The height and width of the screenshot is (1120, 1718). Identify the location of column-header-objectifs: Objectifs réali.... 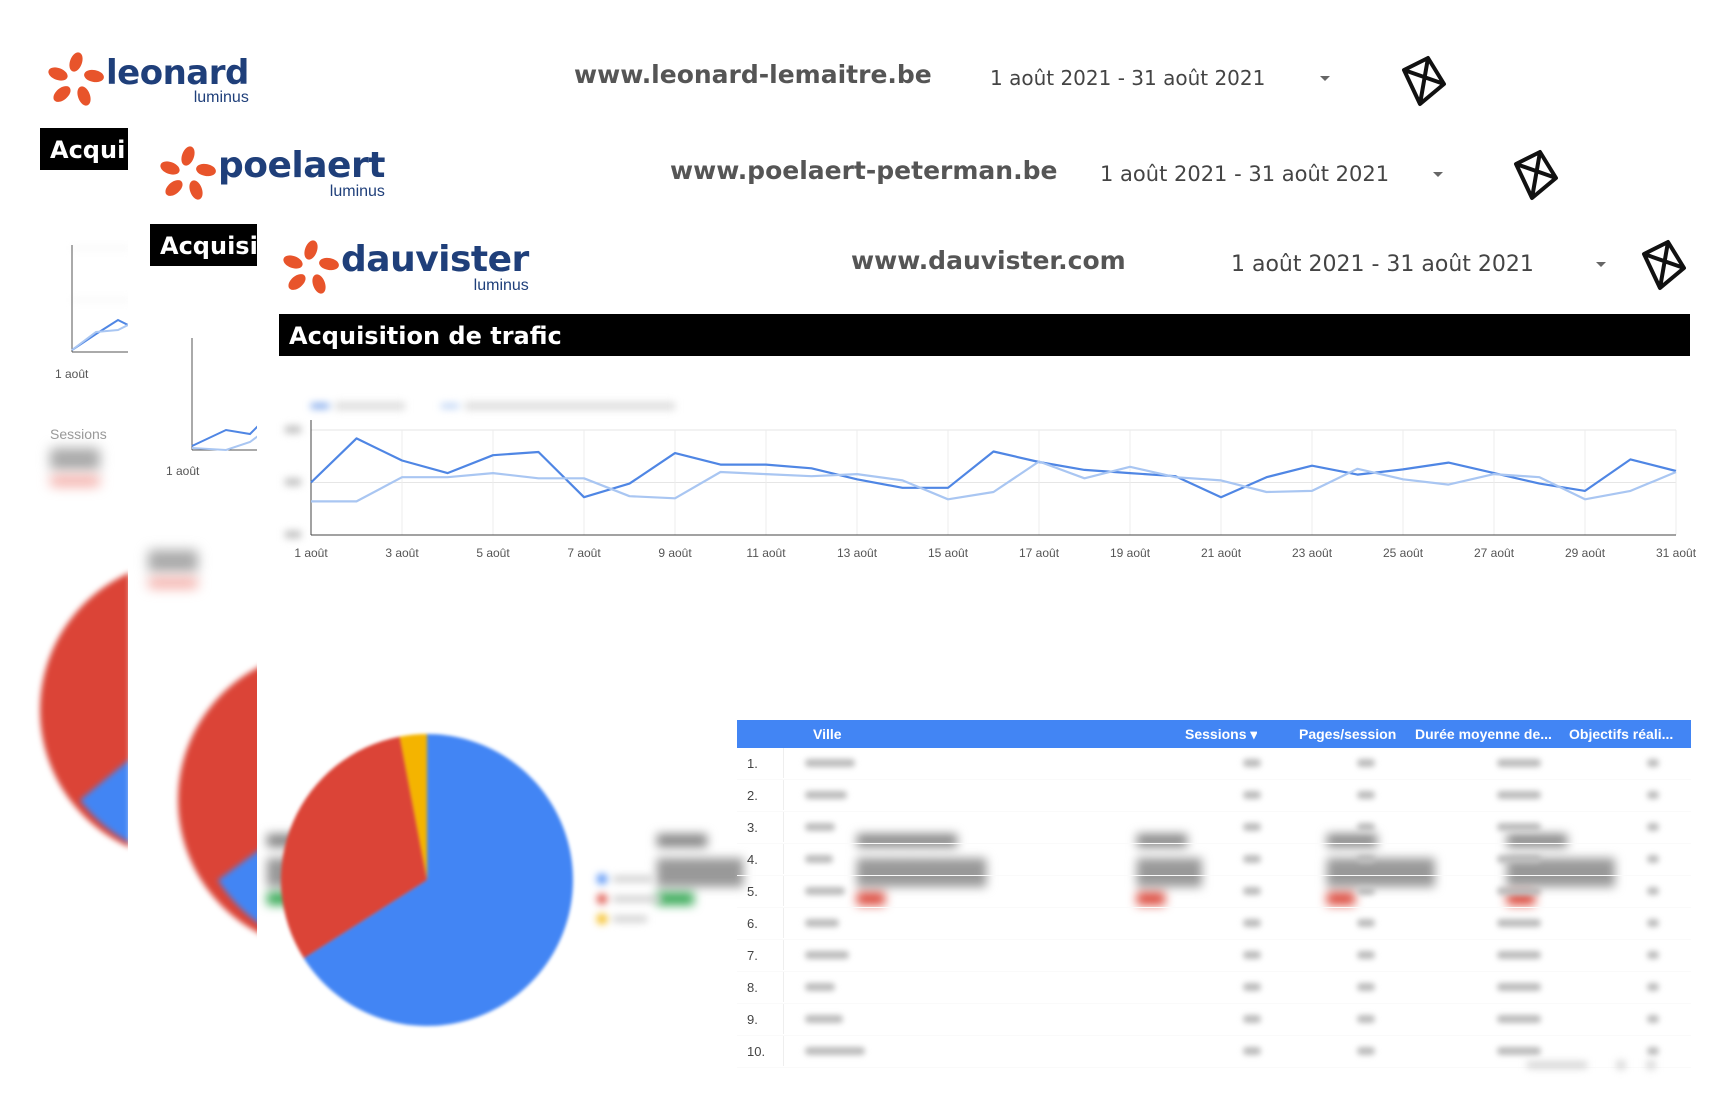
(1628, 734).